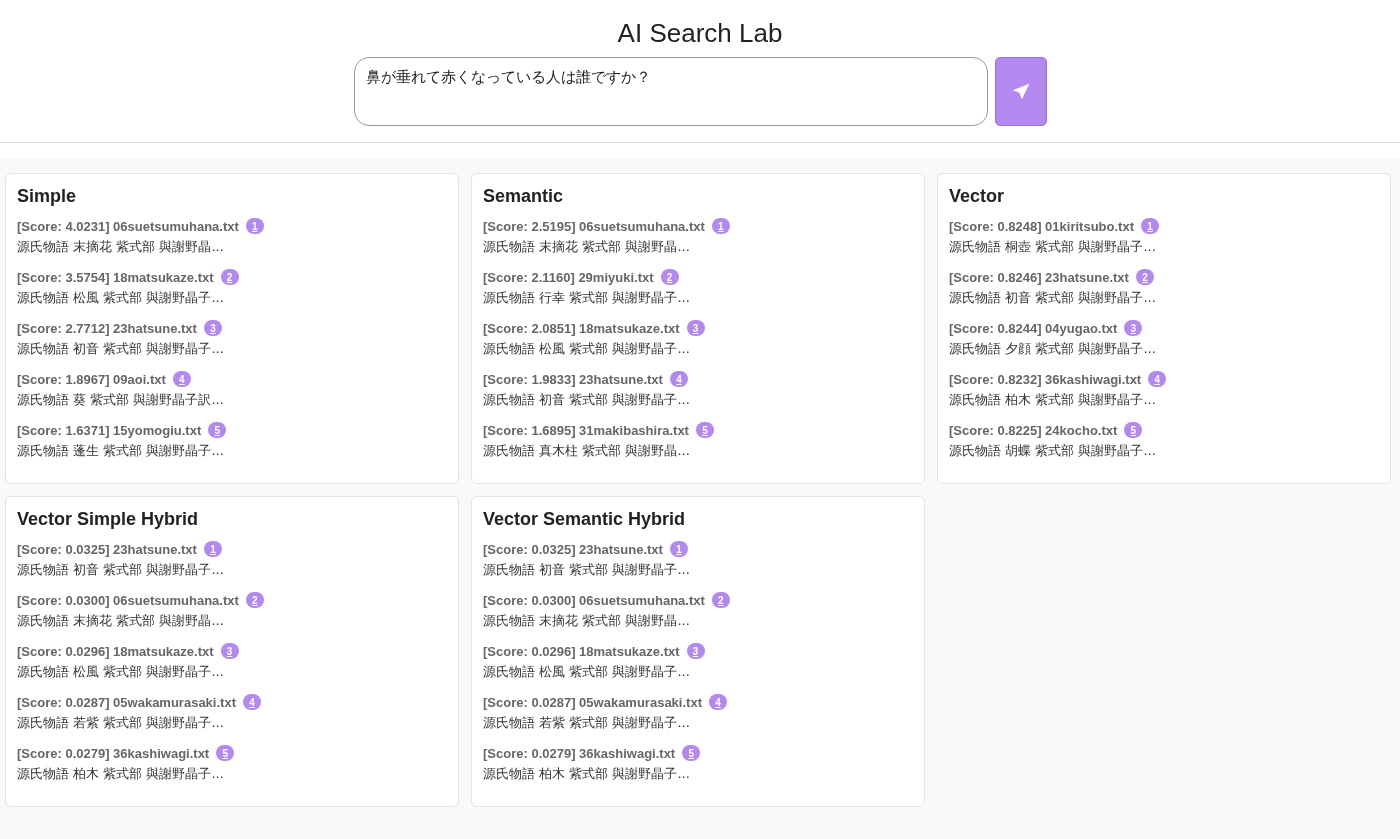  Describe the element at coordinates (91, 379) in the screenshot. I see `result-score: [Score: 1.8967] 09aoi.txt` at that location.